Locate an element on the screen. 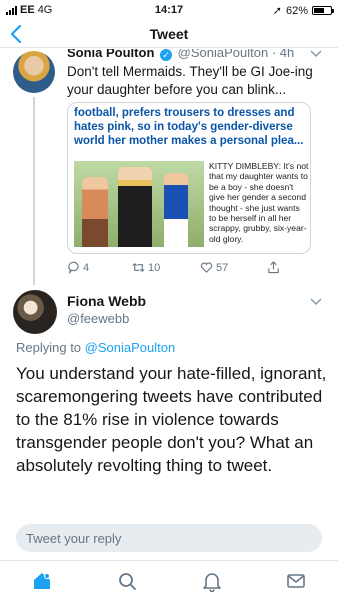 Image resolution: width=338 pixels, height=600 pixels. share-icon is located at coordinates (273, 267).